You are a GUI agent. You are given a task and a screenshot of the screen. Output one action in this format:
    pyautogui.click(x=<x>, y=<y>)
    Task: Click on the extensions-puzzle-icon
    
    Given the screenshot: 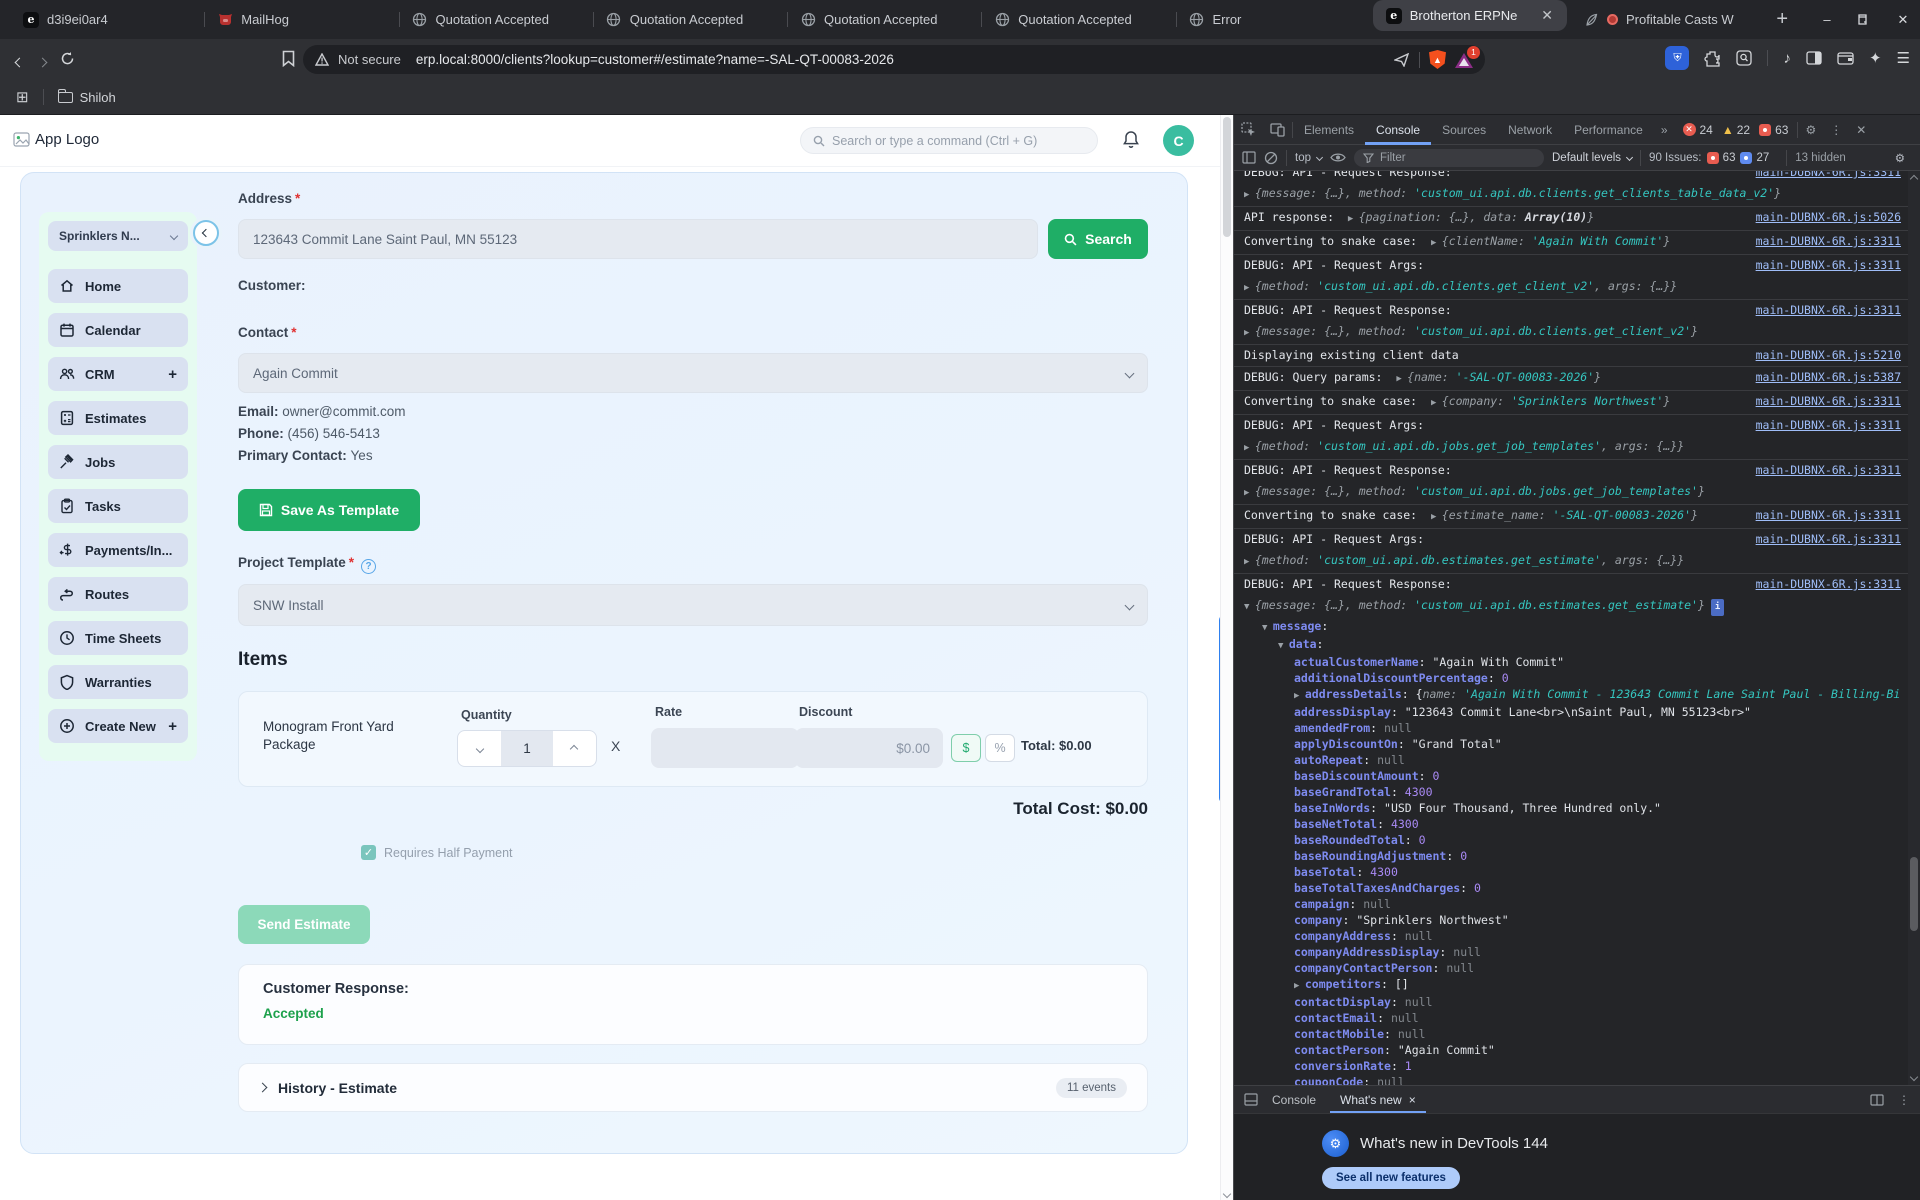 What is the action you would take?
    pyautogui.click(x=1712, y=58)
    